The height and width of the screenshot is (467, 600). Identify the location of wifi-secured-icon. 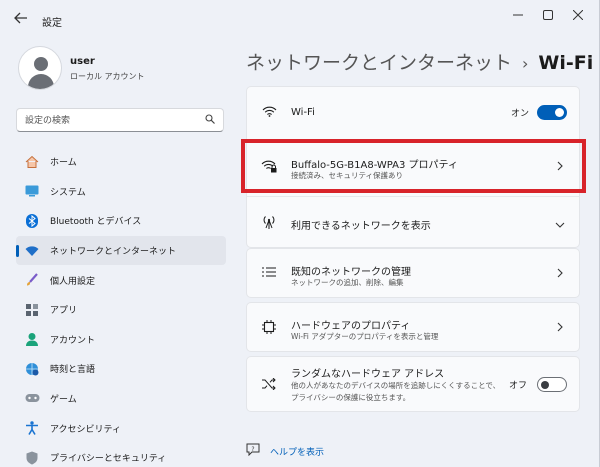
(269, 168).